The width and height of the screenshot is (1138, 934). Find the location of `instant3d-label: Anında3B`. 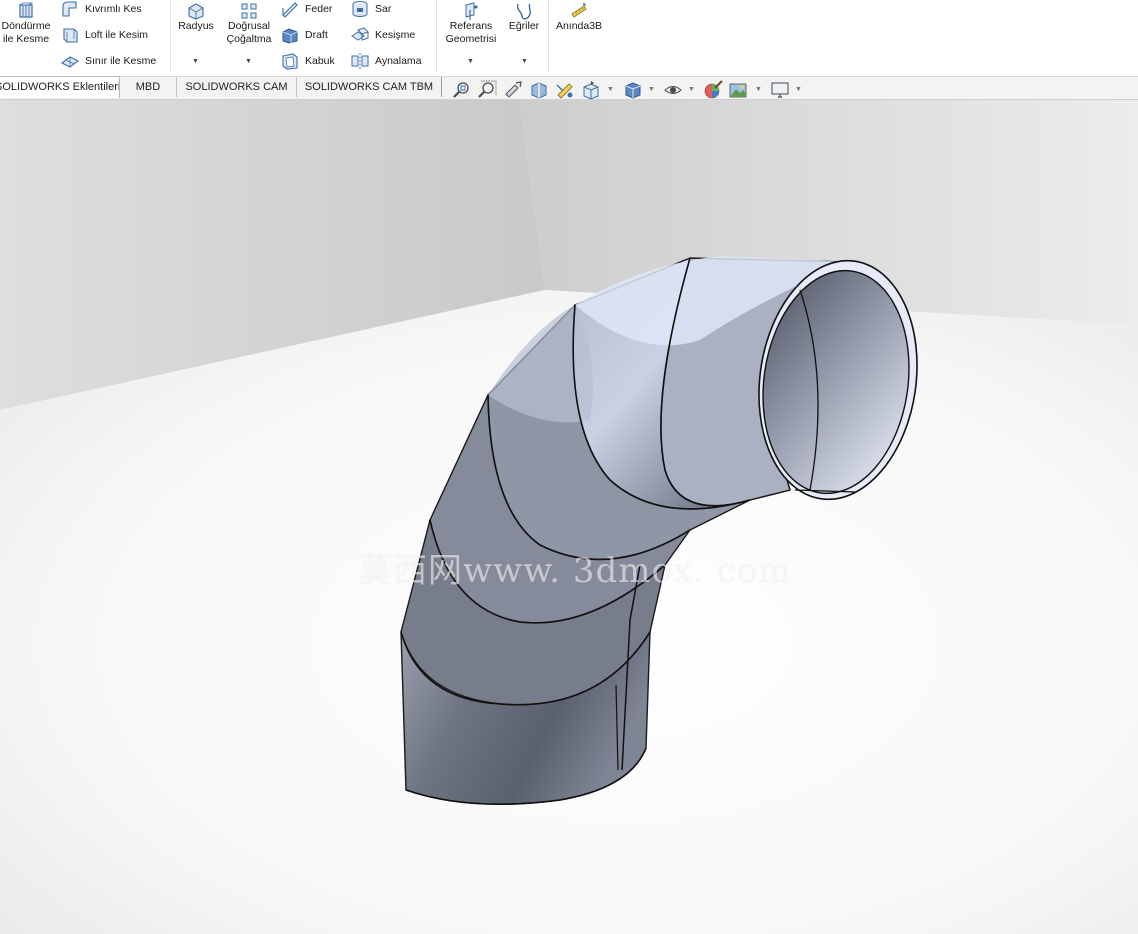

instant3d-label: Anında3B is located at coordinates (579, 26).